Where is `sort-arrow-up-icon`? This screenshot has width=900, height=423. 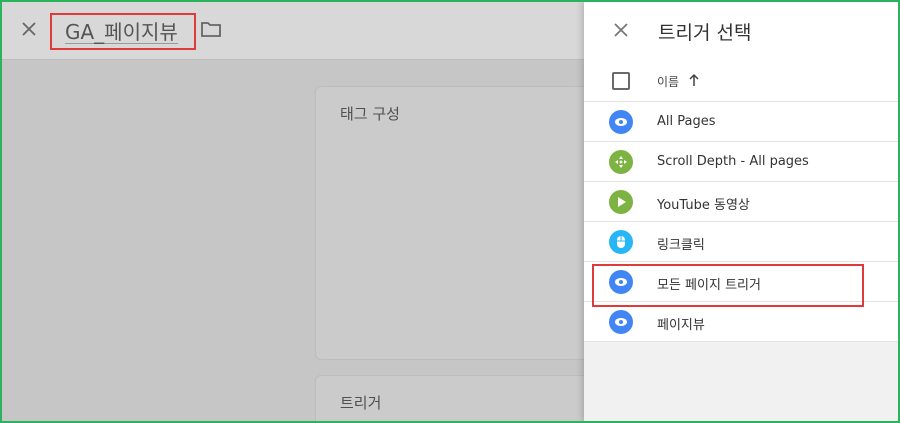
sort-arrow-up-icon is located at coordinates (694, 80).